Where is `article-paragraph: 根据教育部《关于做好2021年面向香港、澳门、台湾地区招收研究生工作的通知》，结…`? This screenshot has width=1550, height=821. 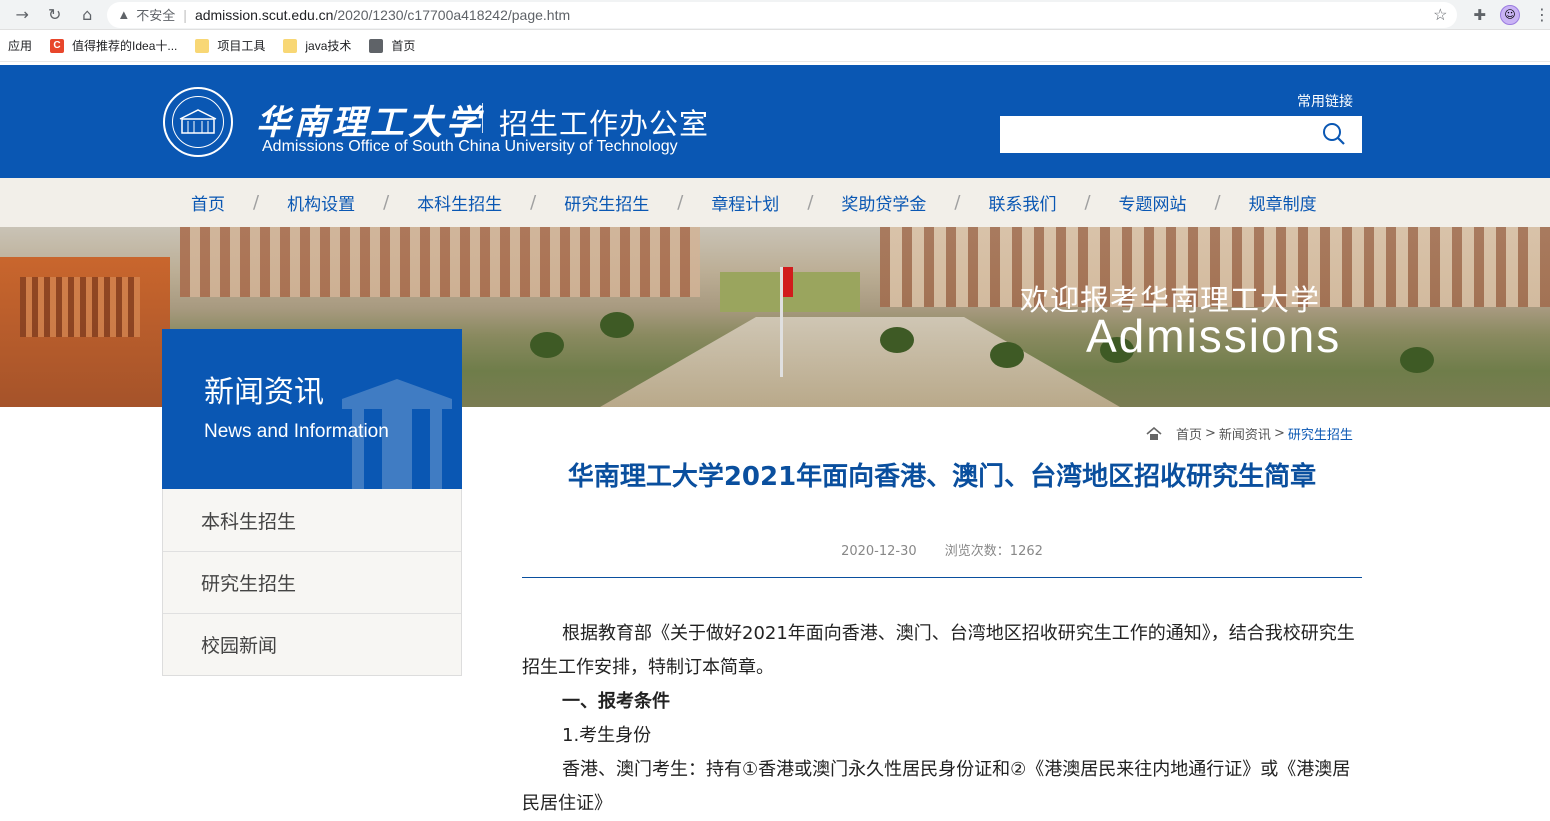
article-paragraph: 根据教育部《关于做好2021年面向香港、澳门、台湾地区招收研究生工作的通知》，结… is located at coordinates (938, 650).